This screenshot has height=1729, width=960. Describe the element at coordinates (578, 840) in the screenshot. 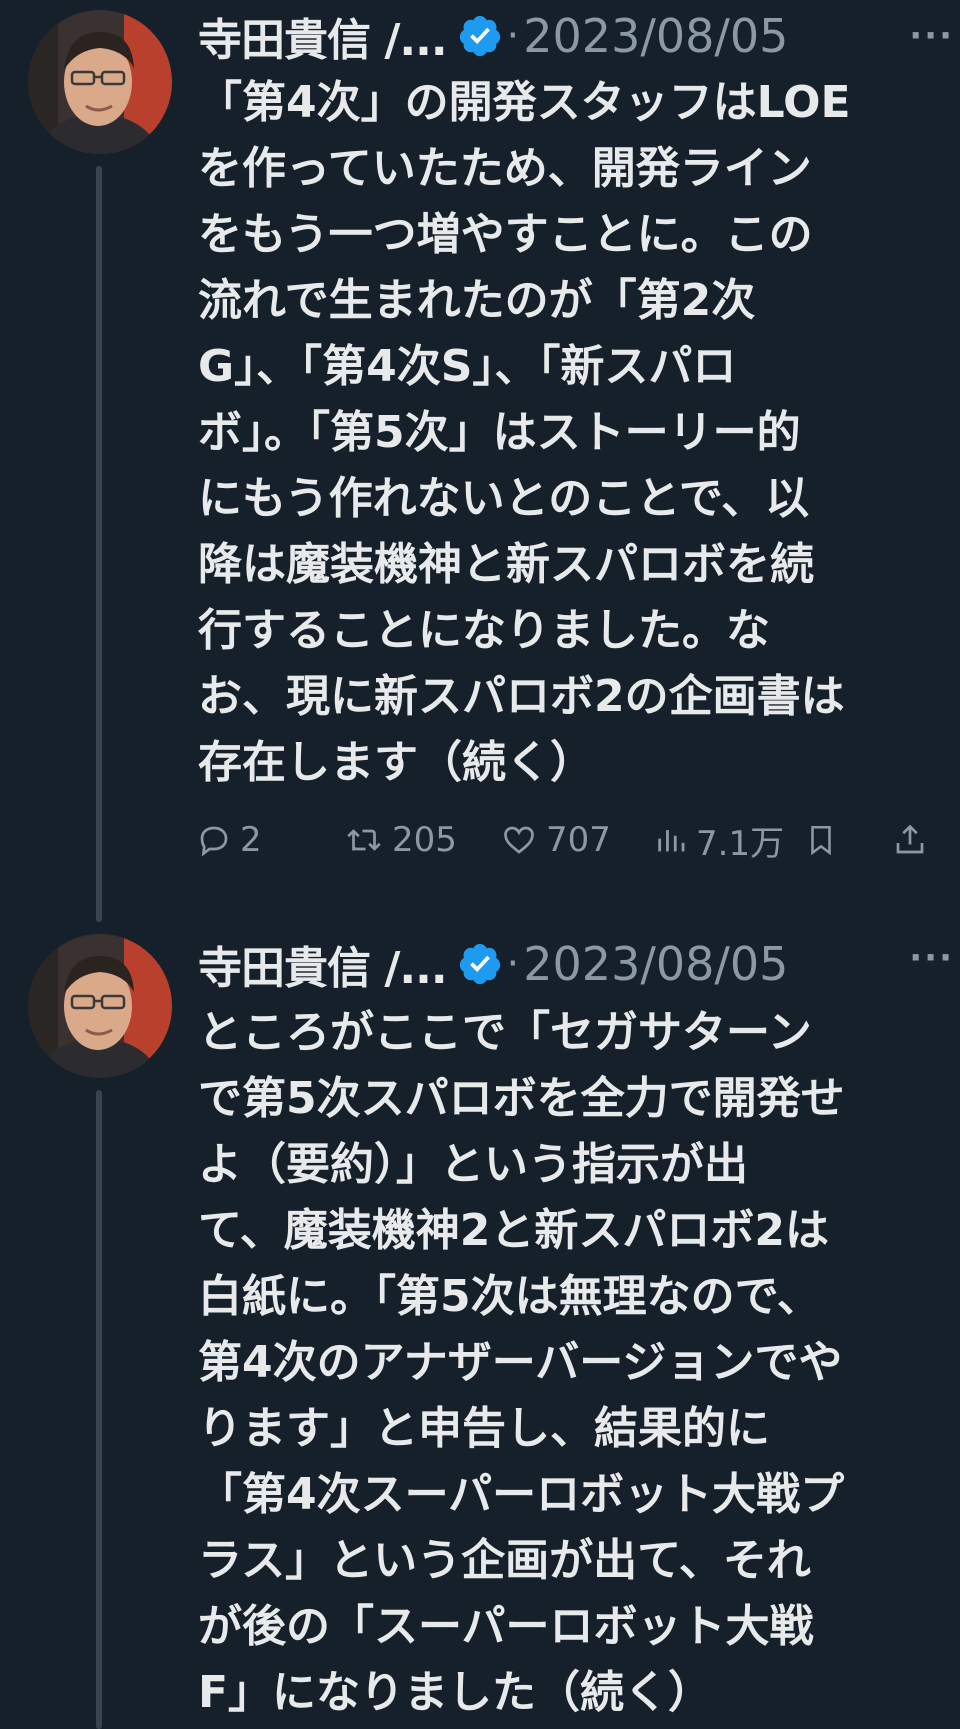

I see `like-count: 707` at that location.